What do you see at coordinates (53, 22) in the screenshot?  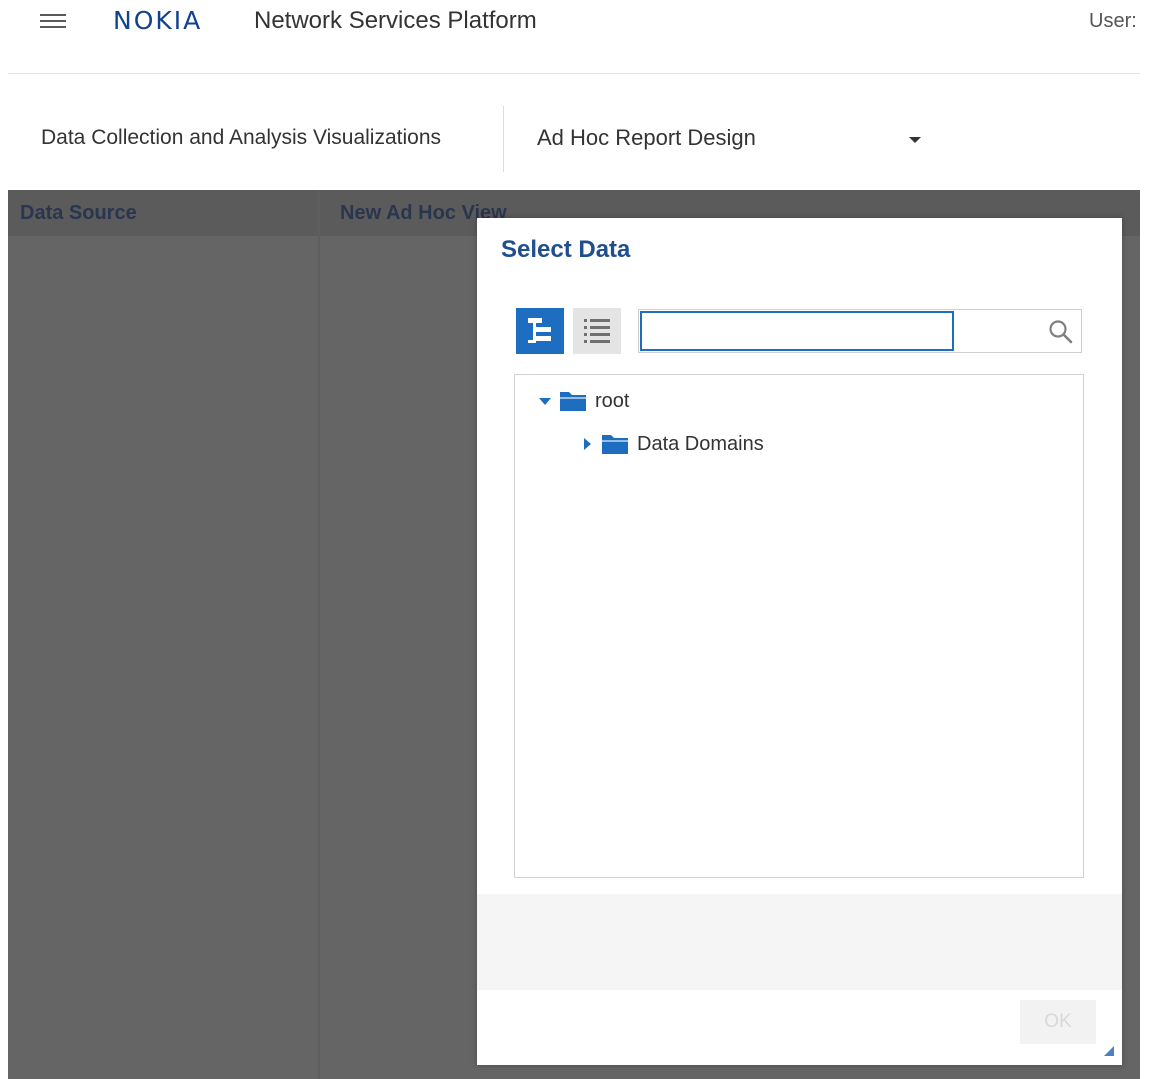 I see `hamburger-menu-icon` at bounding box center [53, 22].